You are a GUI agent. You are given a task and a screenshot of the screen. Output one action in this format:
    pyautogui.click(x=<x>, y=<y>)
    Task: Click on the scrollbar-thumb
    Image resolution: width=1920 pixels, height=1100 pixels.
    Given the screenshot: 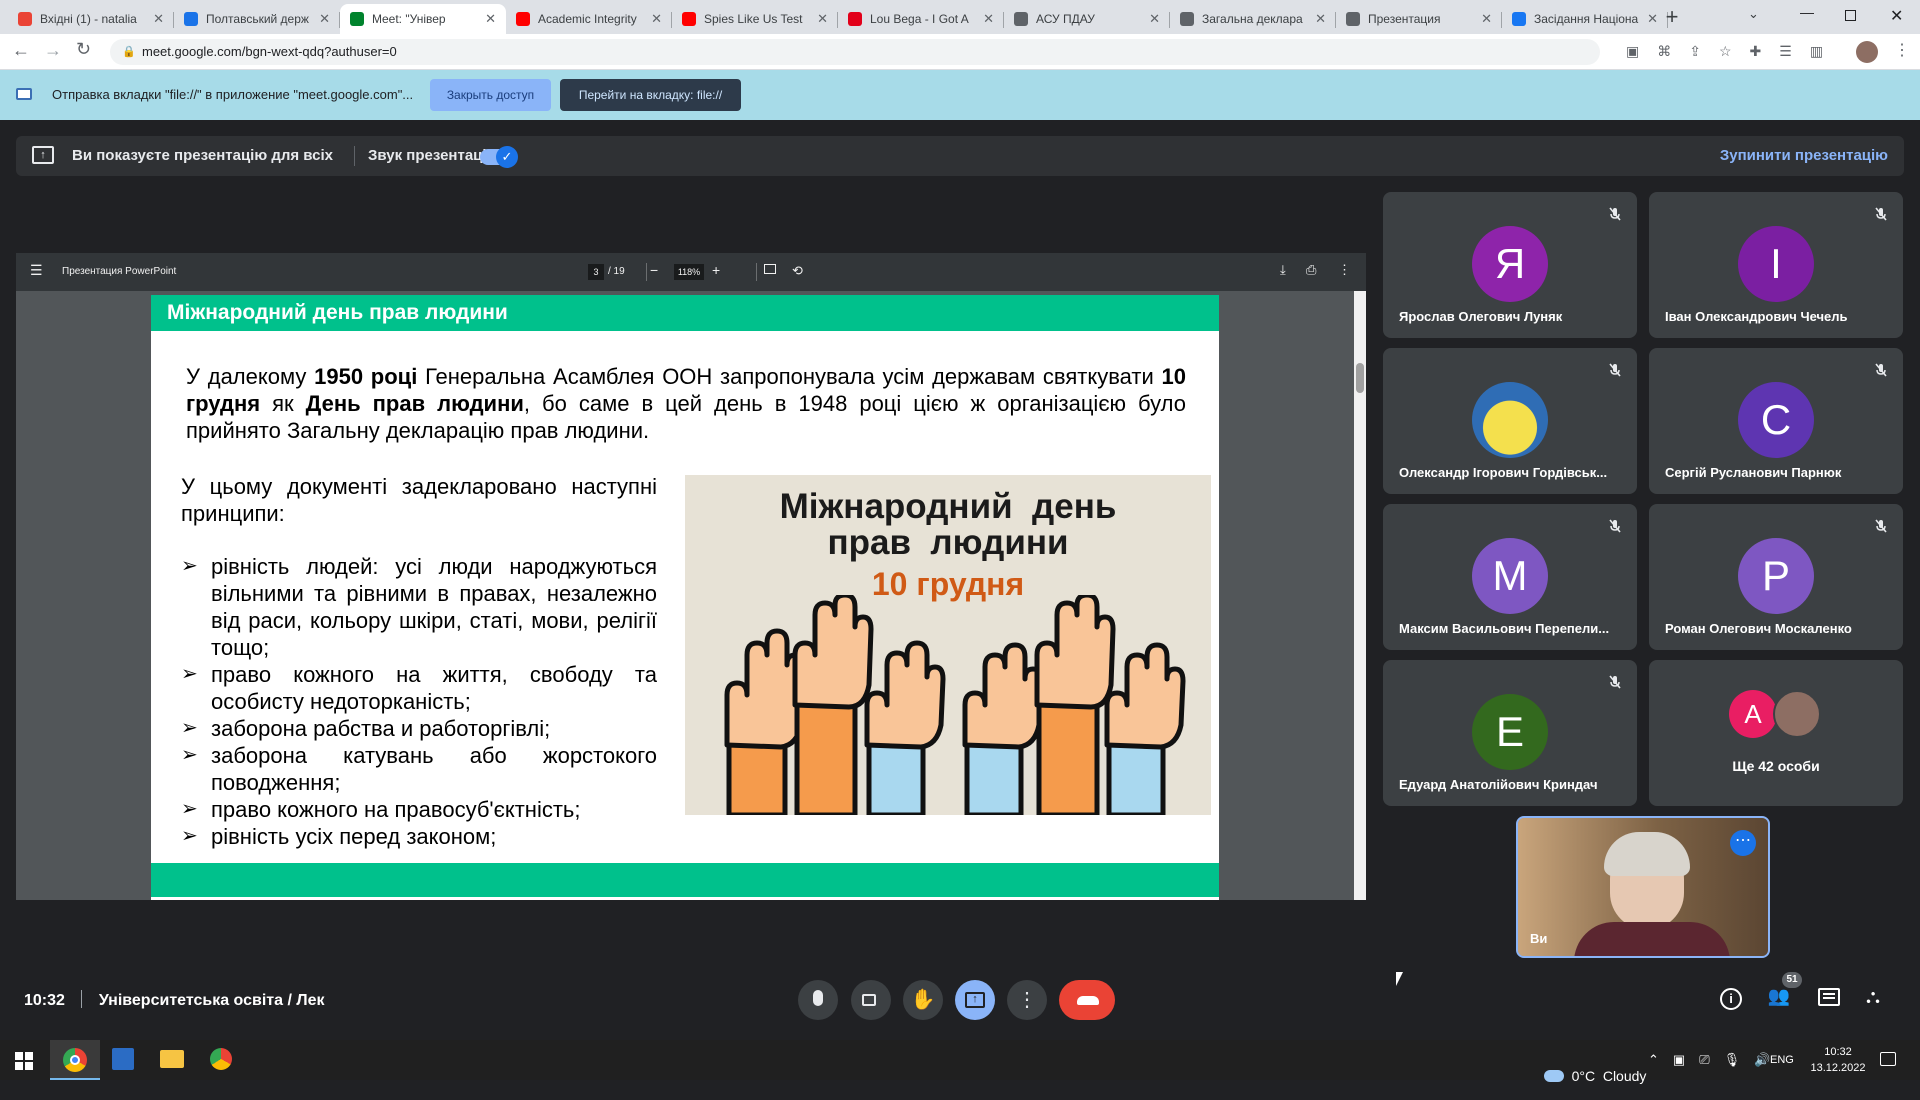 What is the action you would take?
    pyautogui.click(x=1360, y=378)
    